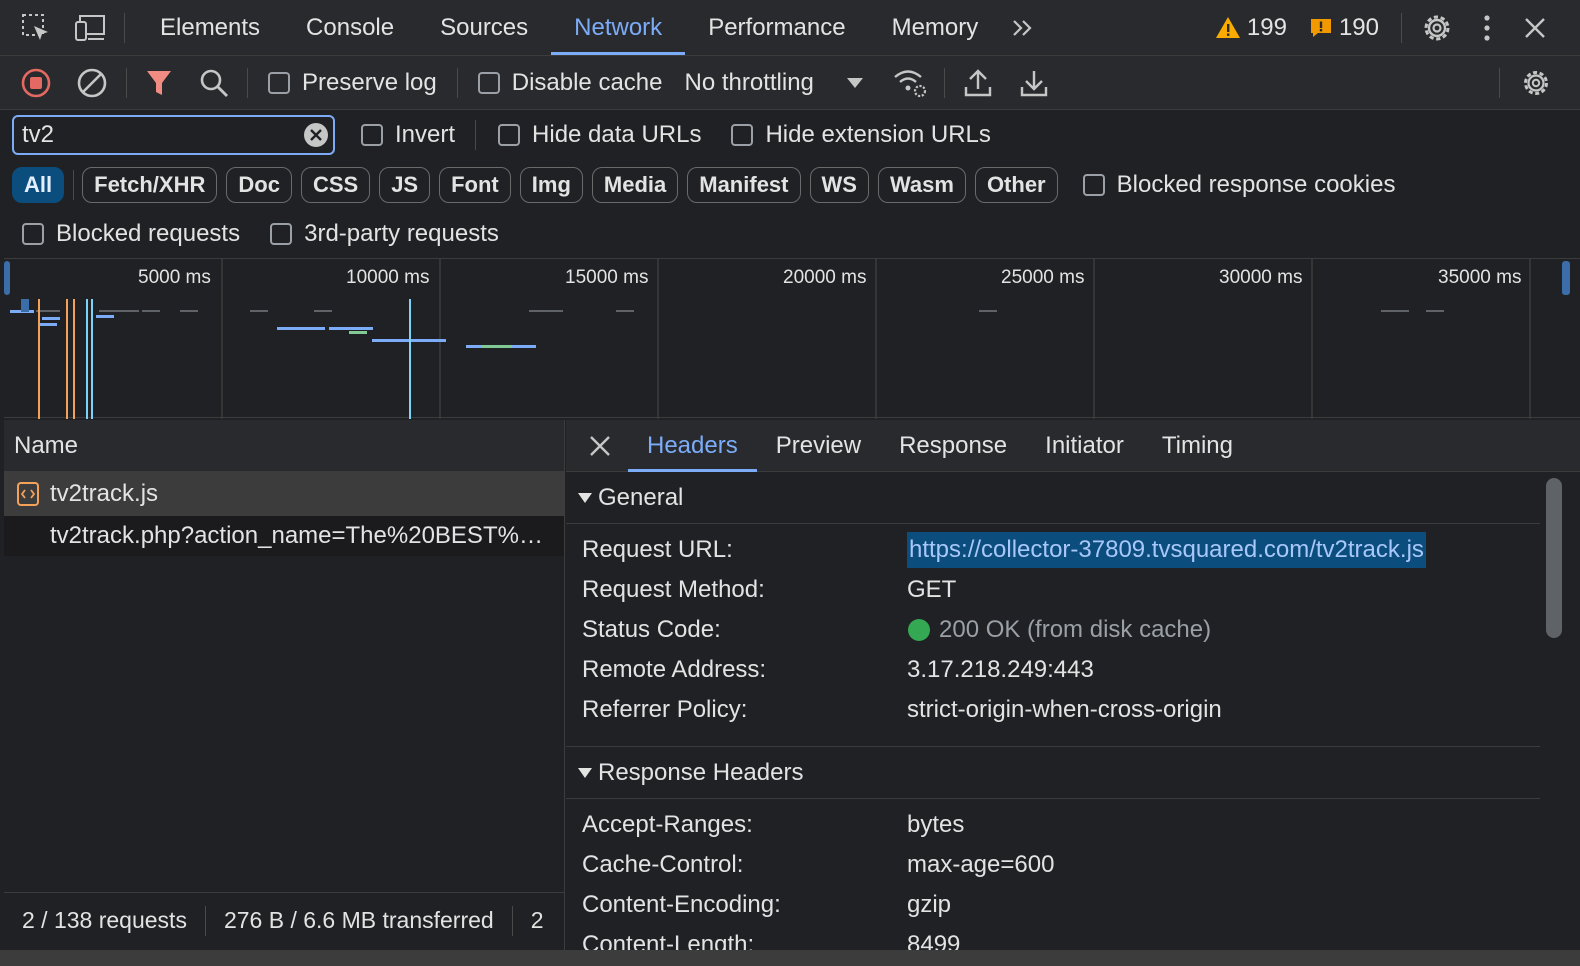 Image resolution: width=1580 pixels, height=966 pixels. What do you see at coordinates (1053, 905) in the screenshot?
I see `header-row-content-encoding: Content-Encoding: gzip` at bounding box center [1053, 905].